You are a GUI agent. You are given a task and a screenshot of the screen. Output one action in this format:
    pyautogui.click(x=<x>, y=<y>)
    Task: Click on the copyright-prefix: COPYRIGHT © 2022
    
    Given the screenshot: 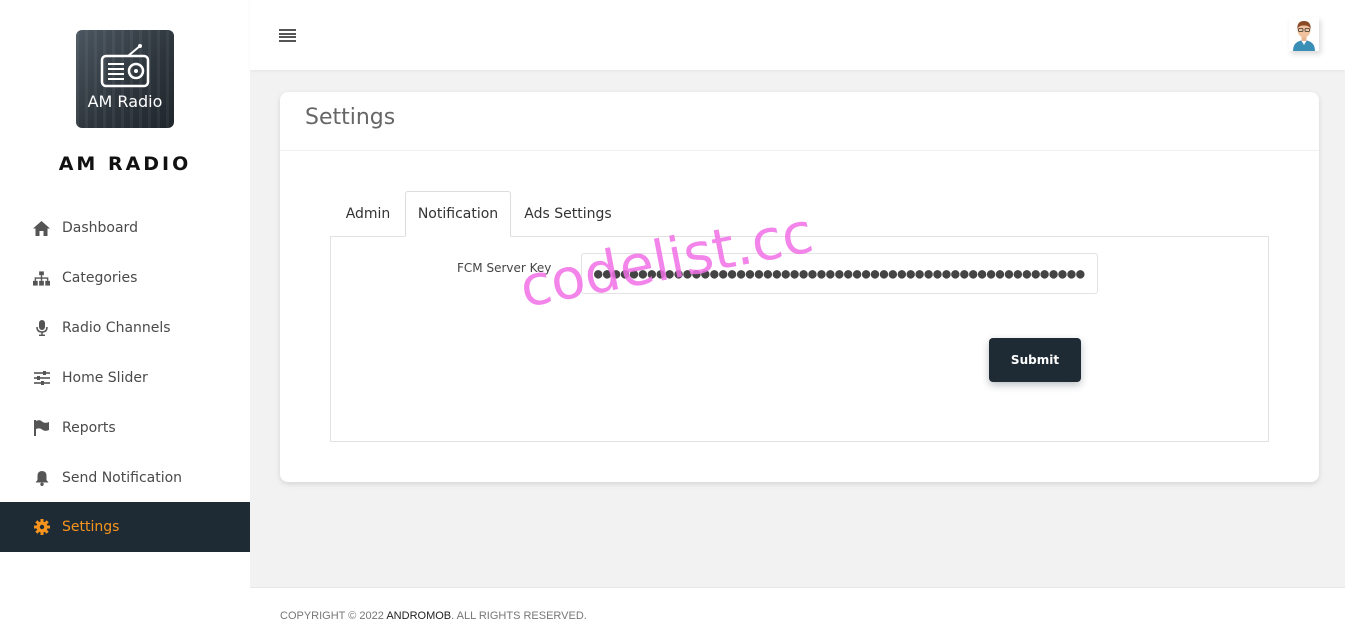 What is the action you would take?
    pyautogui.click(x=333, y=616)
    